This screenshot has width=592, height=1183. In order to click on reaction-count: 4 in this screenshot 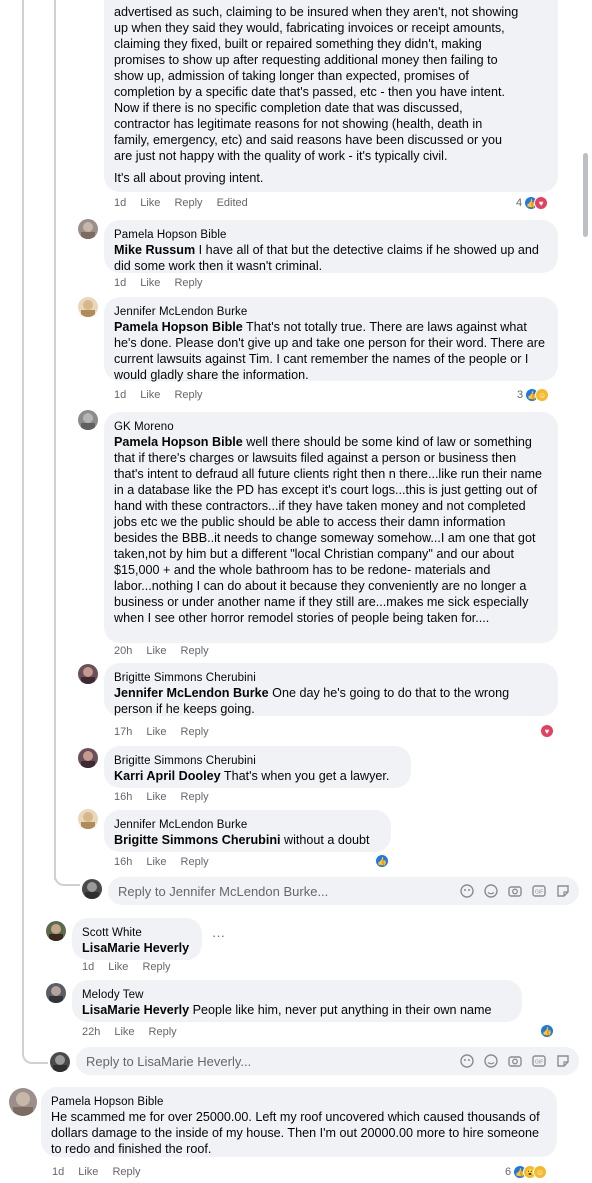, I will do `click(519, 203)`.